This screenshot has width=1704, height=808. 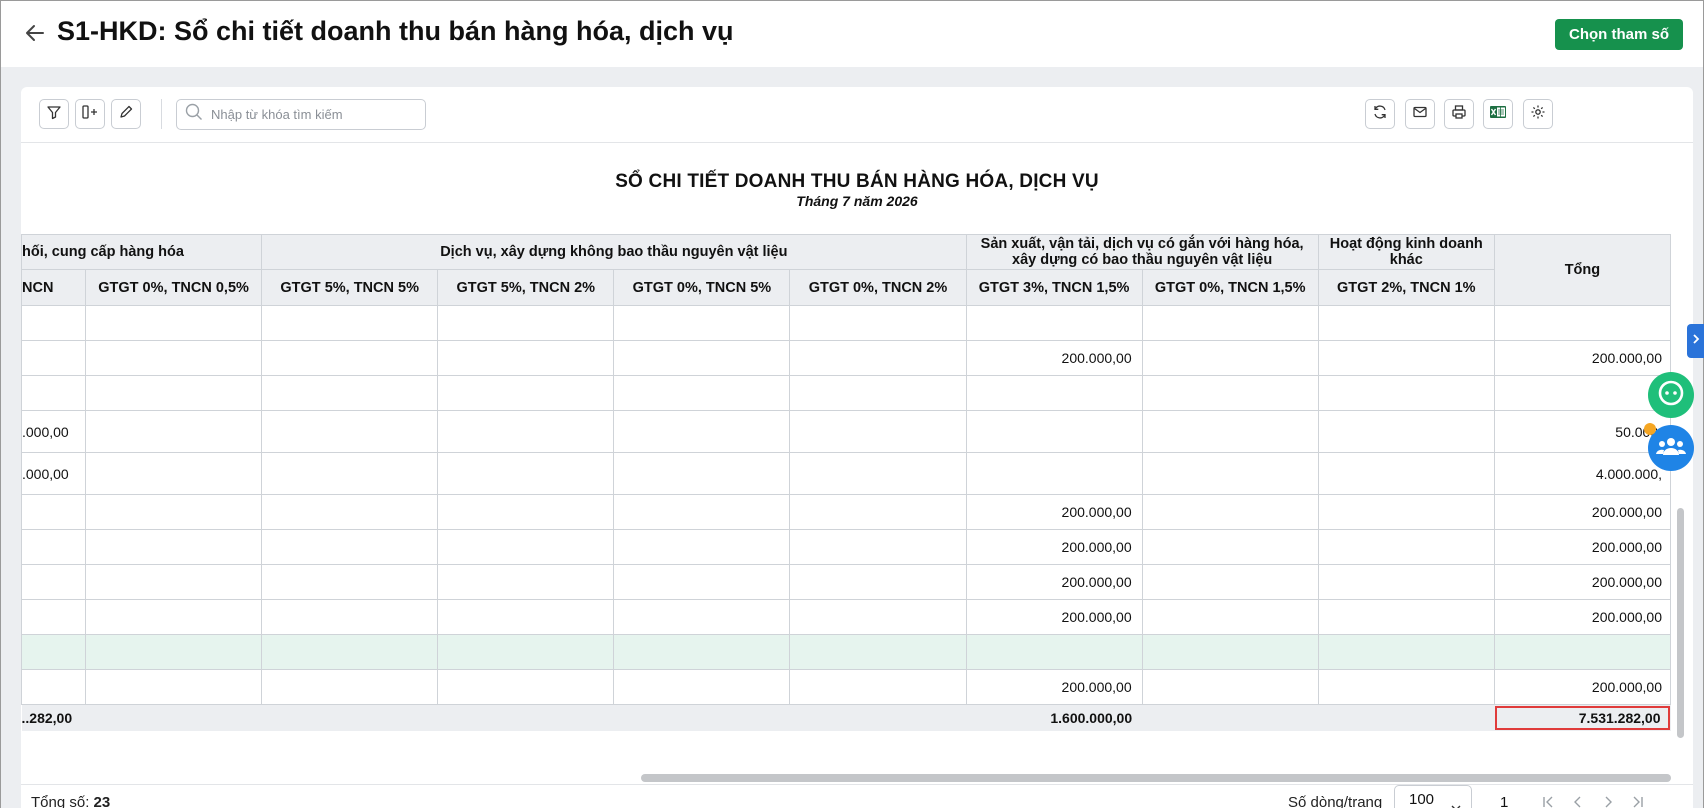 I want to click on print-icon, so click(x=1459, y=114).